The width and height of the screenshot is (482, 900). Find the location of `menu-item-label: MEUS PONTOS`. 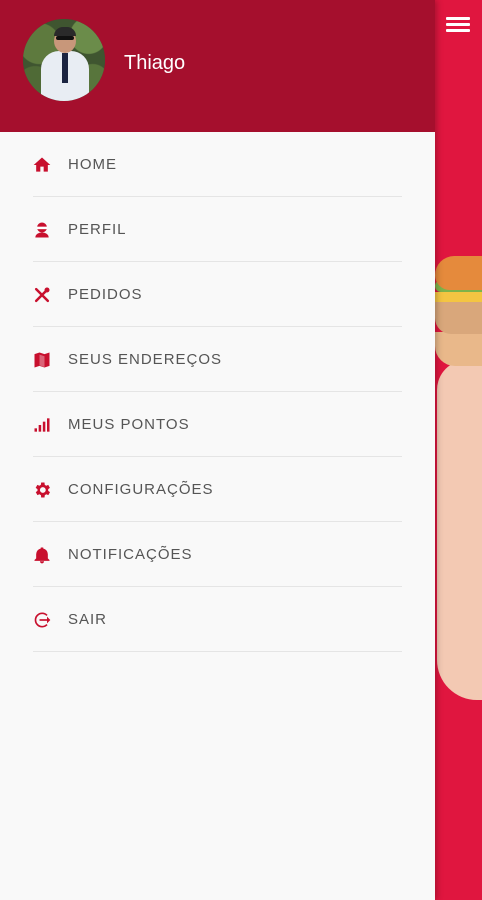

menu-item-label: MEUS PONTOS is located at coordinates (129, 424).